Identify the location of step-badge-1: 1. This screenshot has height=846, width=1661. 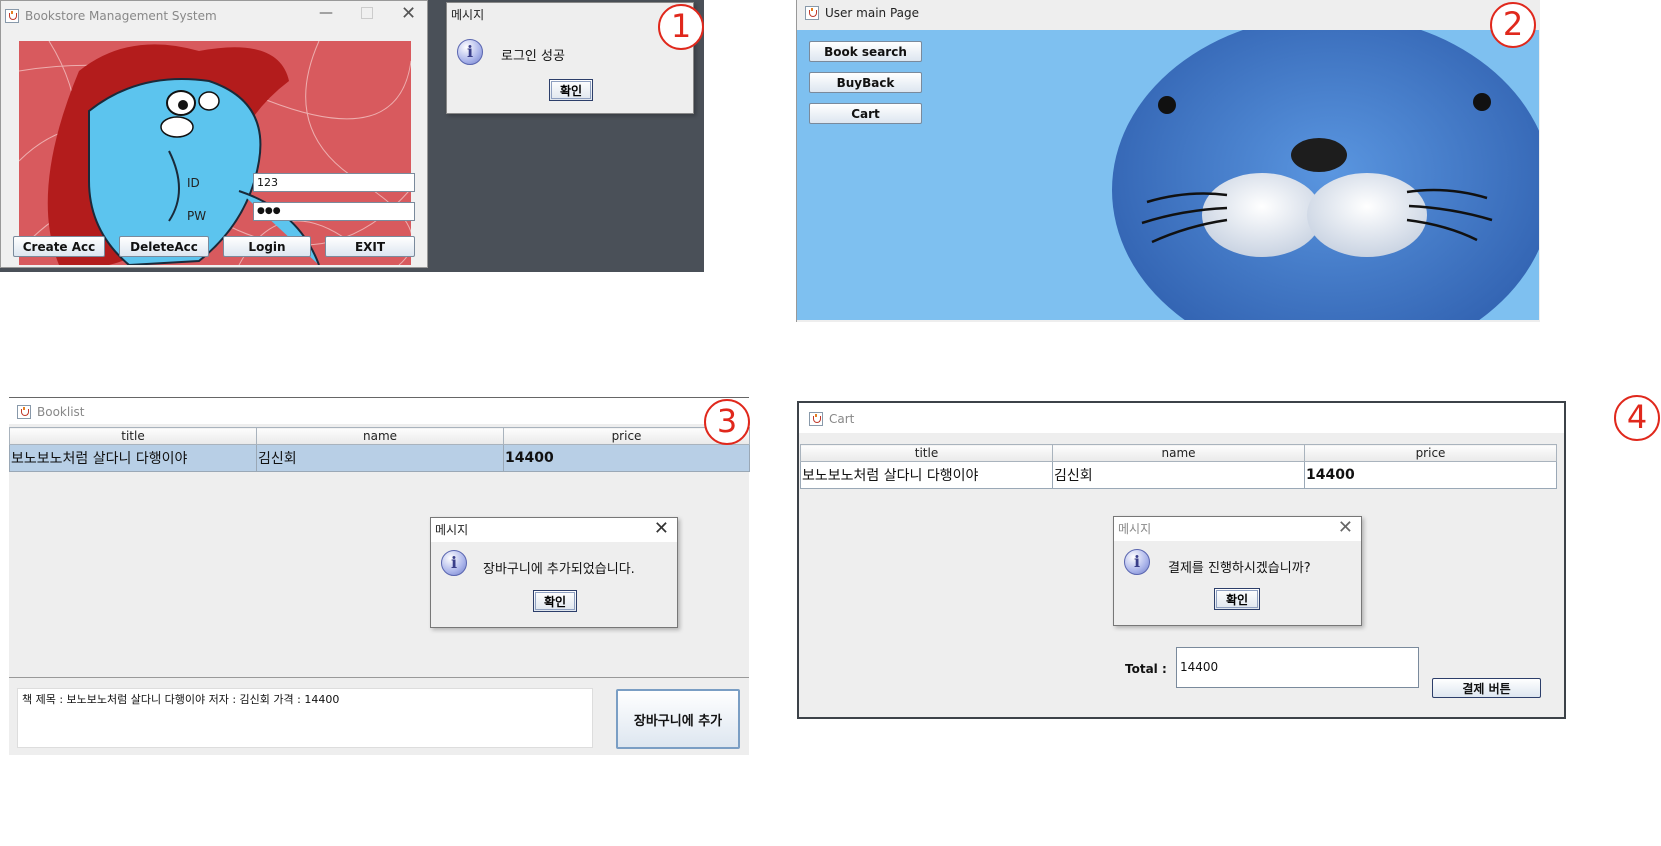
(681, 27).